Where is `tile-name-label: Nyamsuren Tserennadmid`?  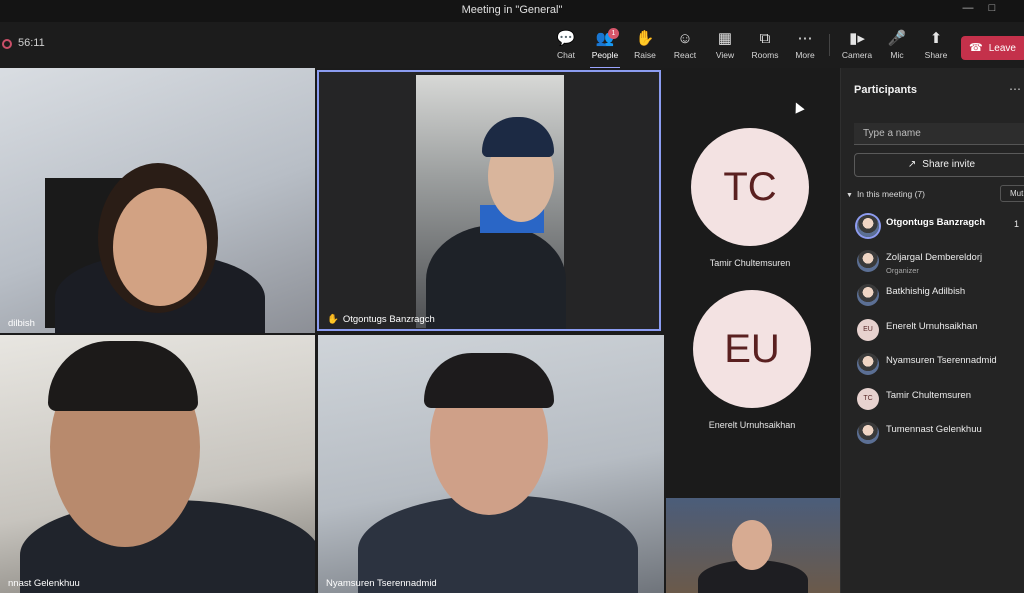 tile-name-label: Nyamsuren Tserennadmid is located at coordinates (381, 583).